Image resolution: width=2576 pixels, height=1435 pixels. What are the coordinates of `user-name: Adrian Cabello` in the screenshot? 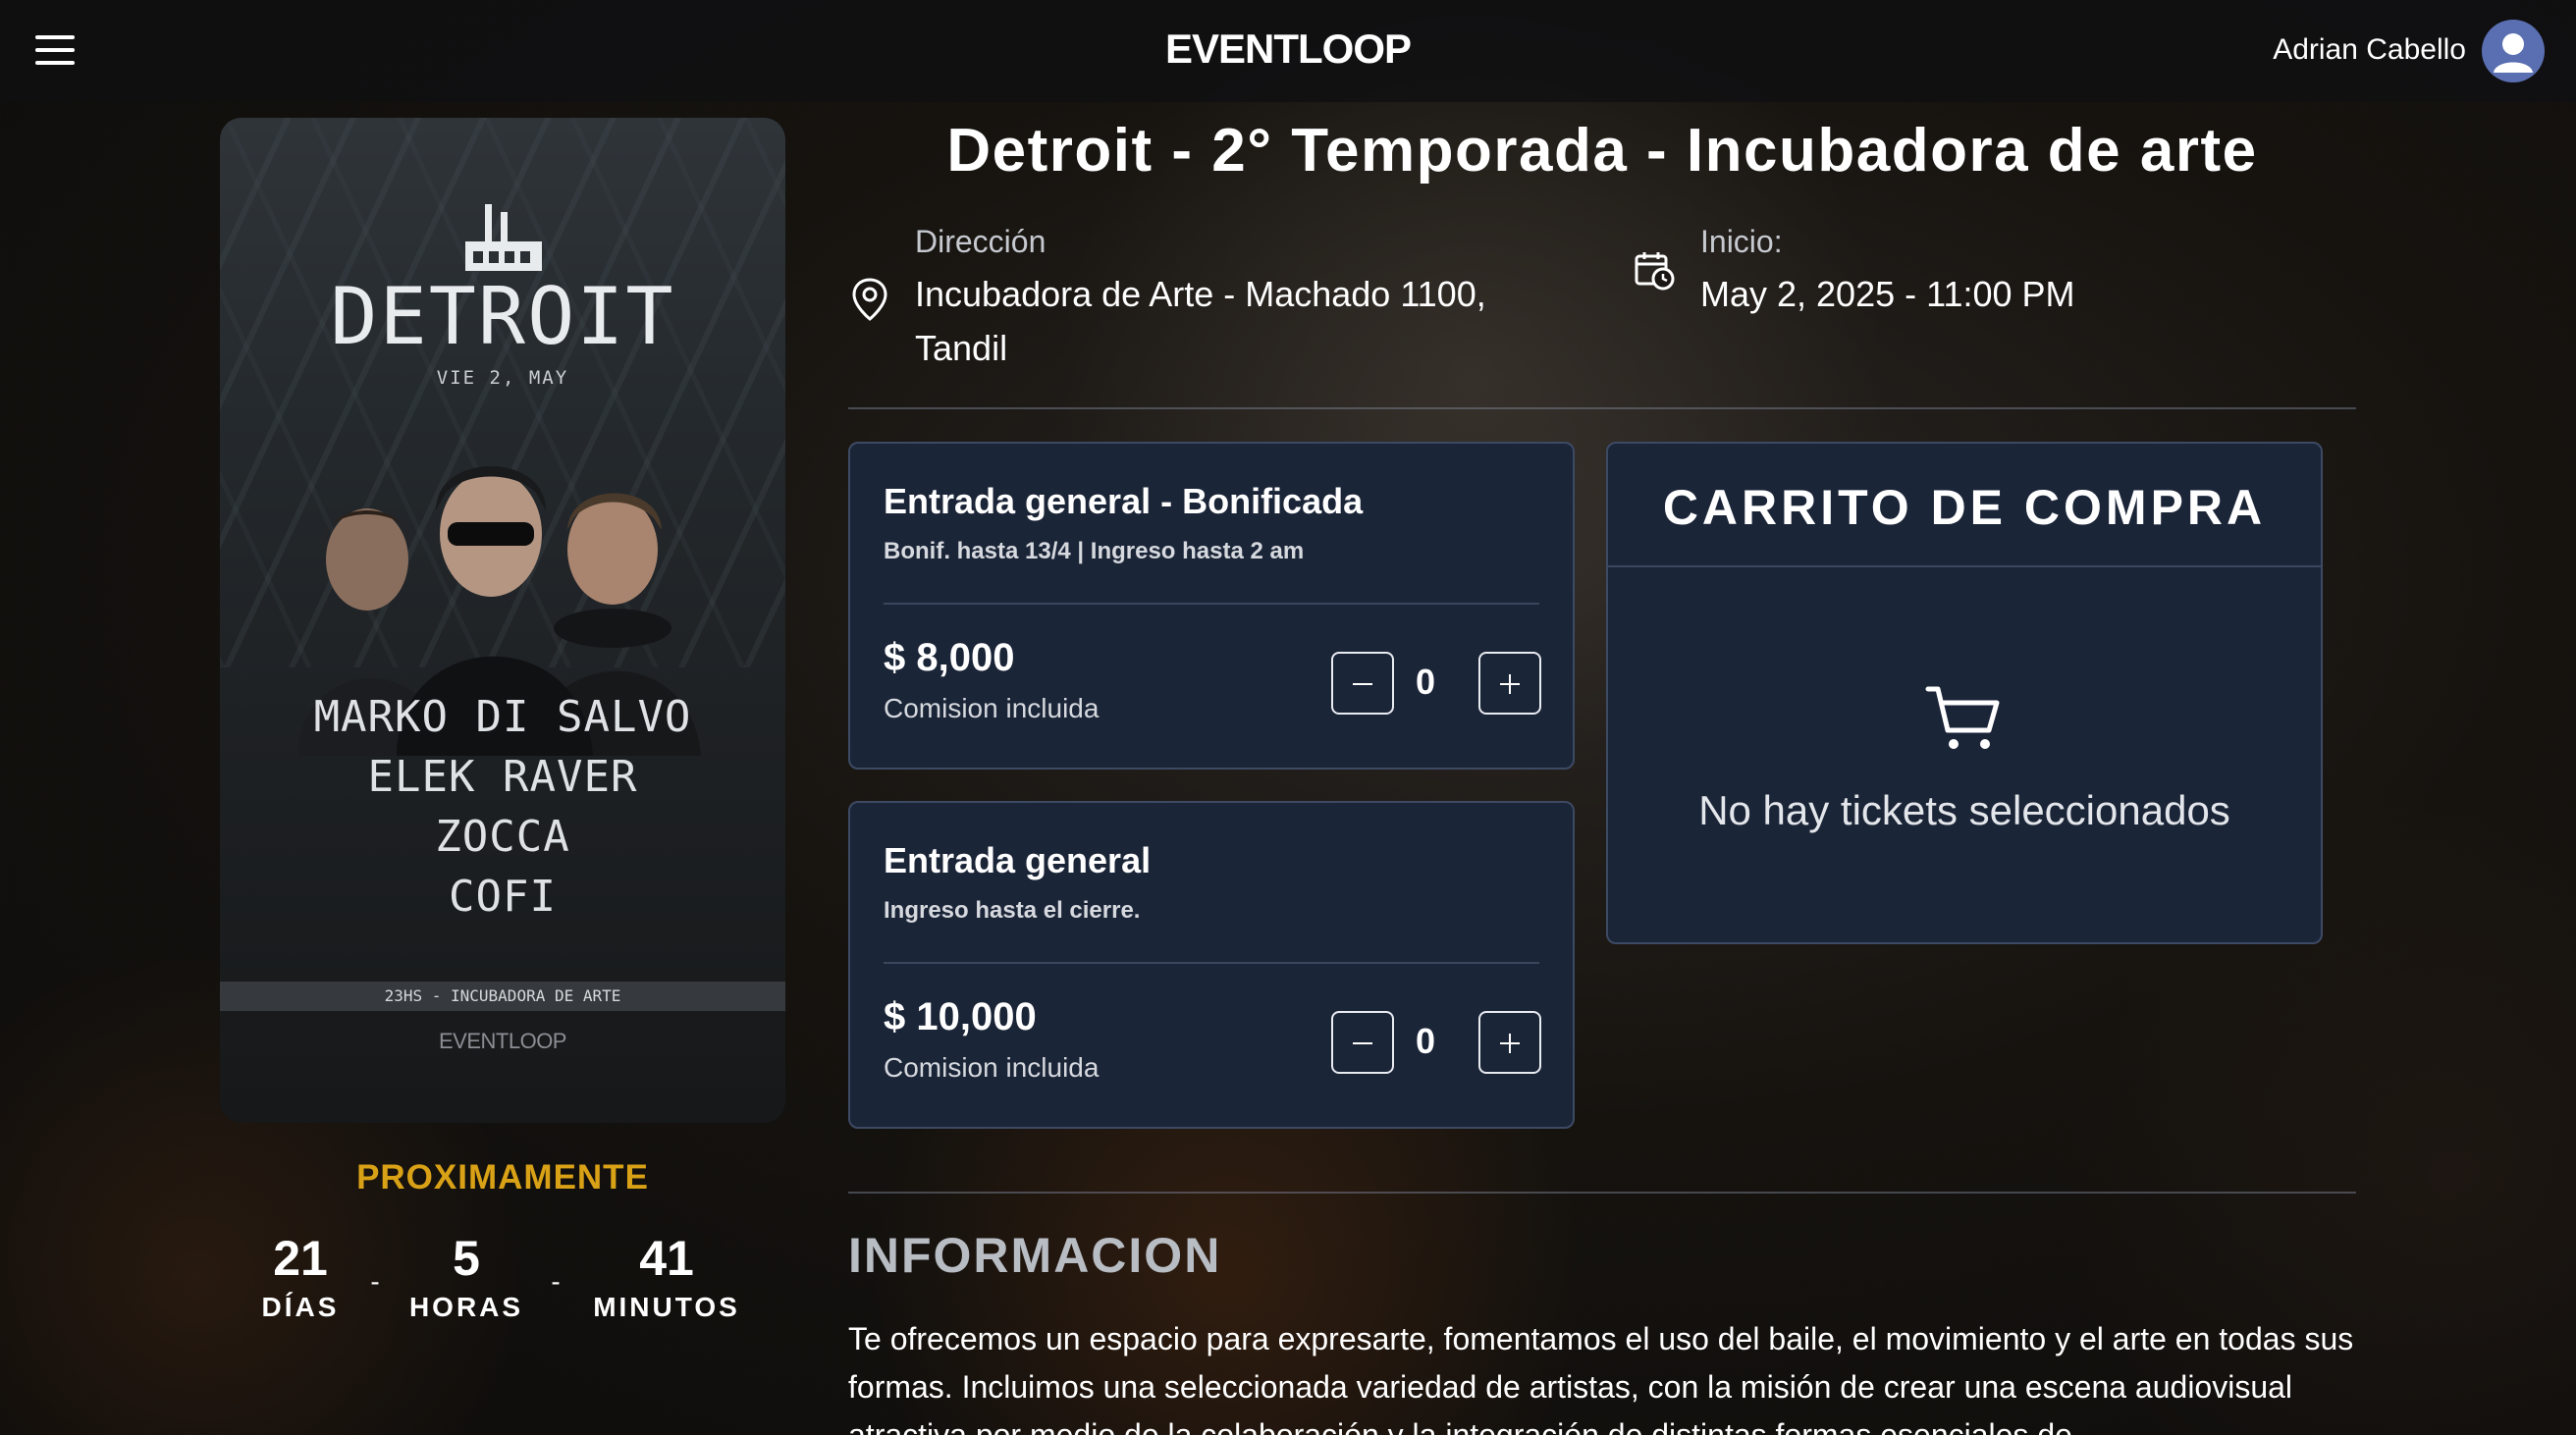 It's located at (2369, 50).